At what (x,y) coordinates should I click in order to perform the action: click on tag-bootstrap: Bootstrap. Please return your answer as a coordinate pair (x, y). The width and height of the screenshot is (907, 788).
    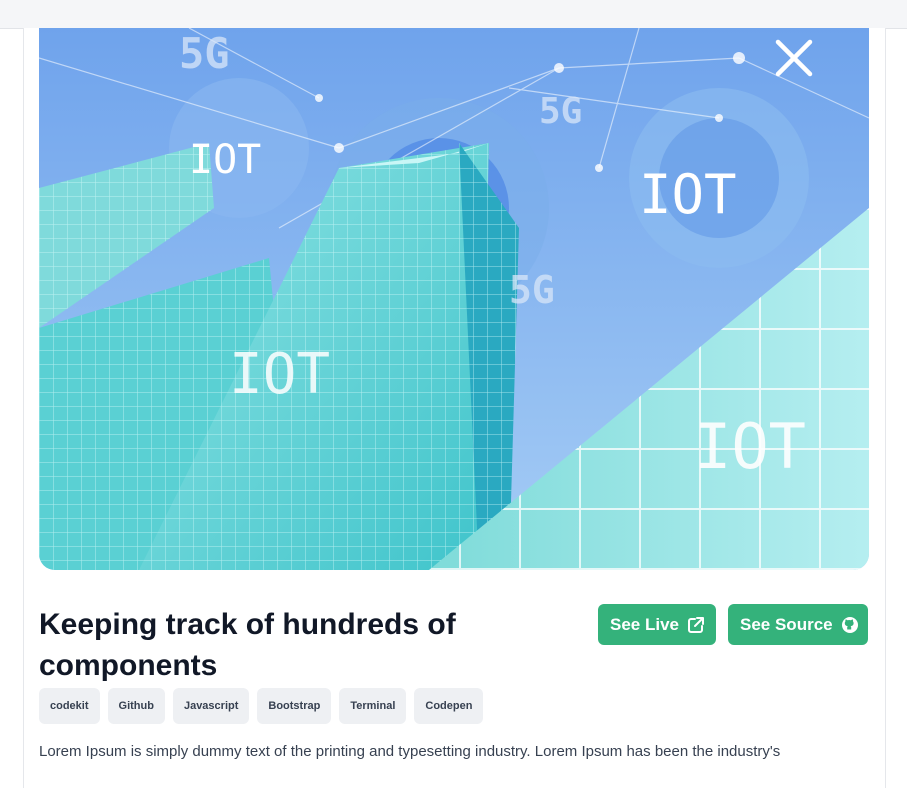
    Looking at the image, I should click on (294, 706).